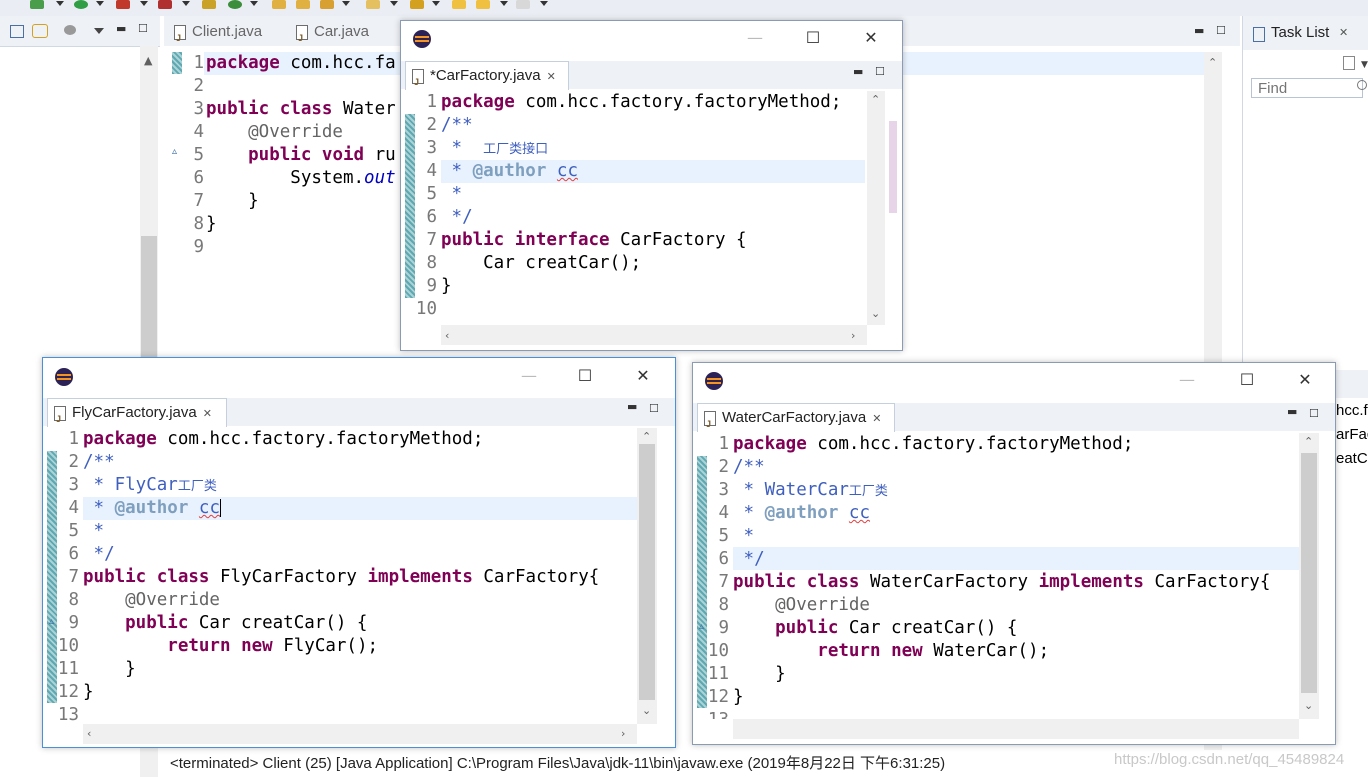 This screenshot has width=1368, height=777. What do you see at coordinates (346, 35) in the screenshot?
I see `tab-car-java: Car.java` at bounding box center [346, 35].